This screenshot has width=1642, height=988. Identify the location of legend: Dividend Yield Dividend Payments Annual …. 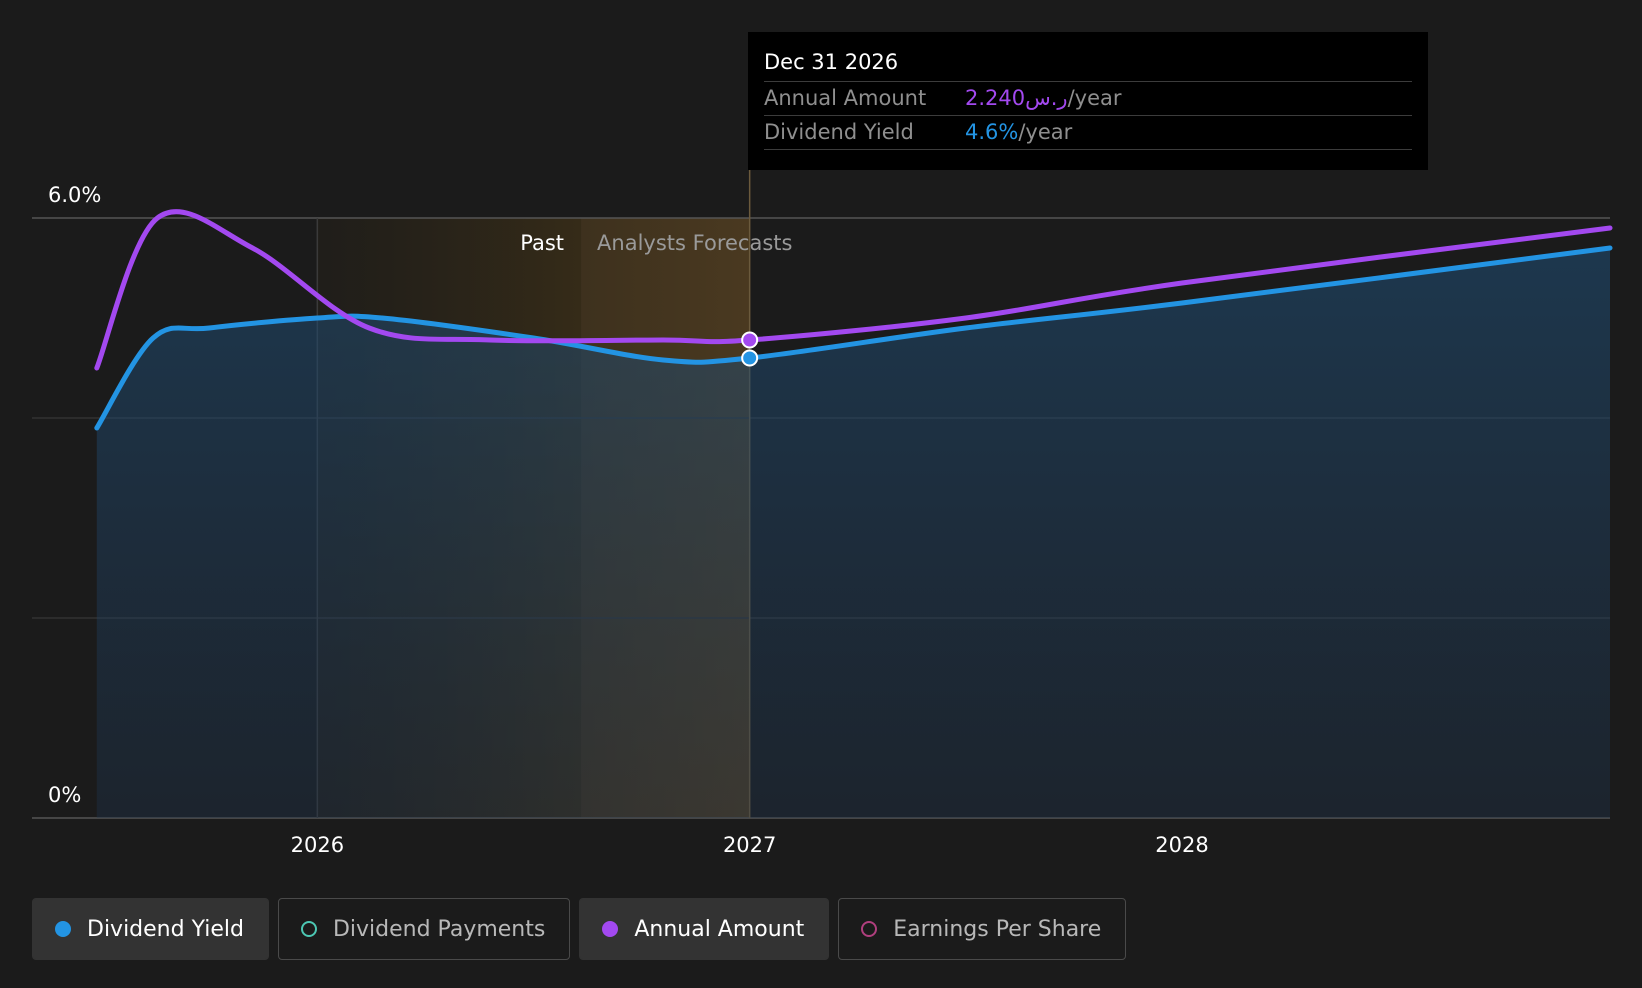
(579, 929).